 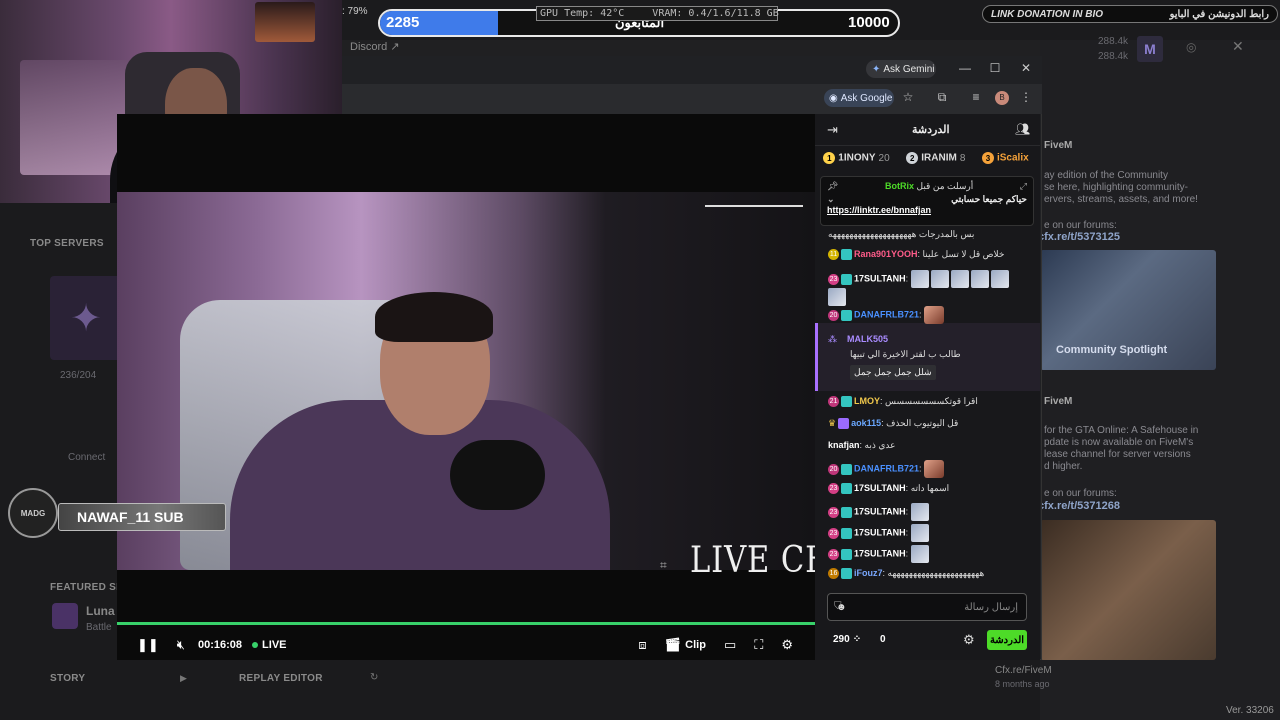 What do you see at coordinates (1002, 98) in the screenshot?
I see `profile-avatar: B` at bounding box center [1002, 98].